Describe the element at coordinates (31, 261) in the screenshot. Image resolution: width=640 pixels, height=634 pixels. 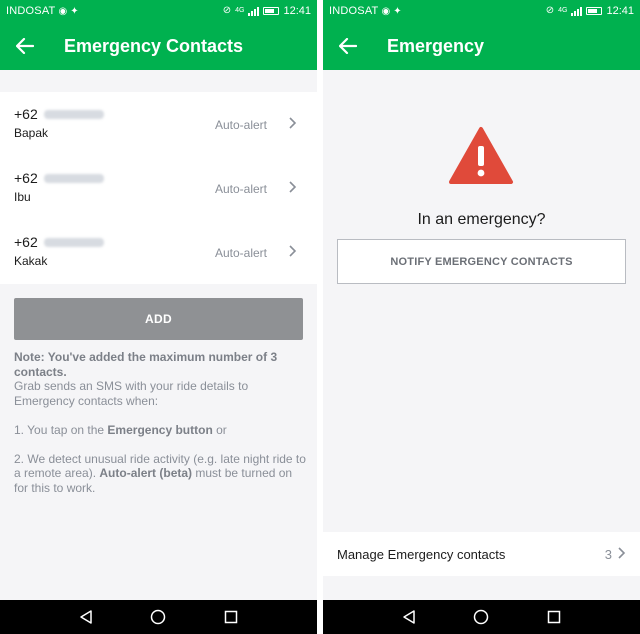
I see `contact-name: Kakak` at that location.